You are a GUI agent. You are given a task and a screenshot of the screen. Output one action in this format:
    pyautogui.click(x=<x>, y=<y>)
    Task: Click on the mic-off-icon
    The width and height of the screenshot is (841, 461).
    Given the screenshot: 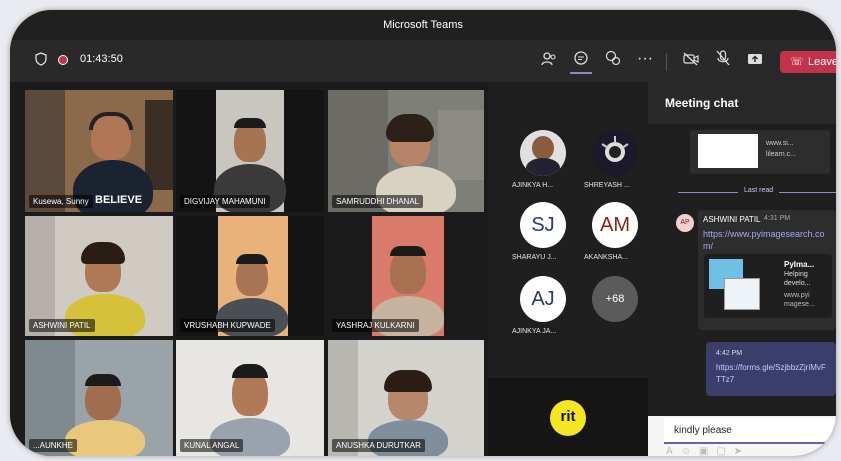 What is the action you would take?
    pyautogui.click(x=723, y=61)
    